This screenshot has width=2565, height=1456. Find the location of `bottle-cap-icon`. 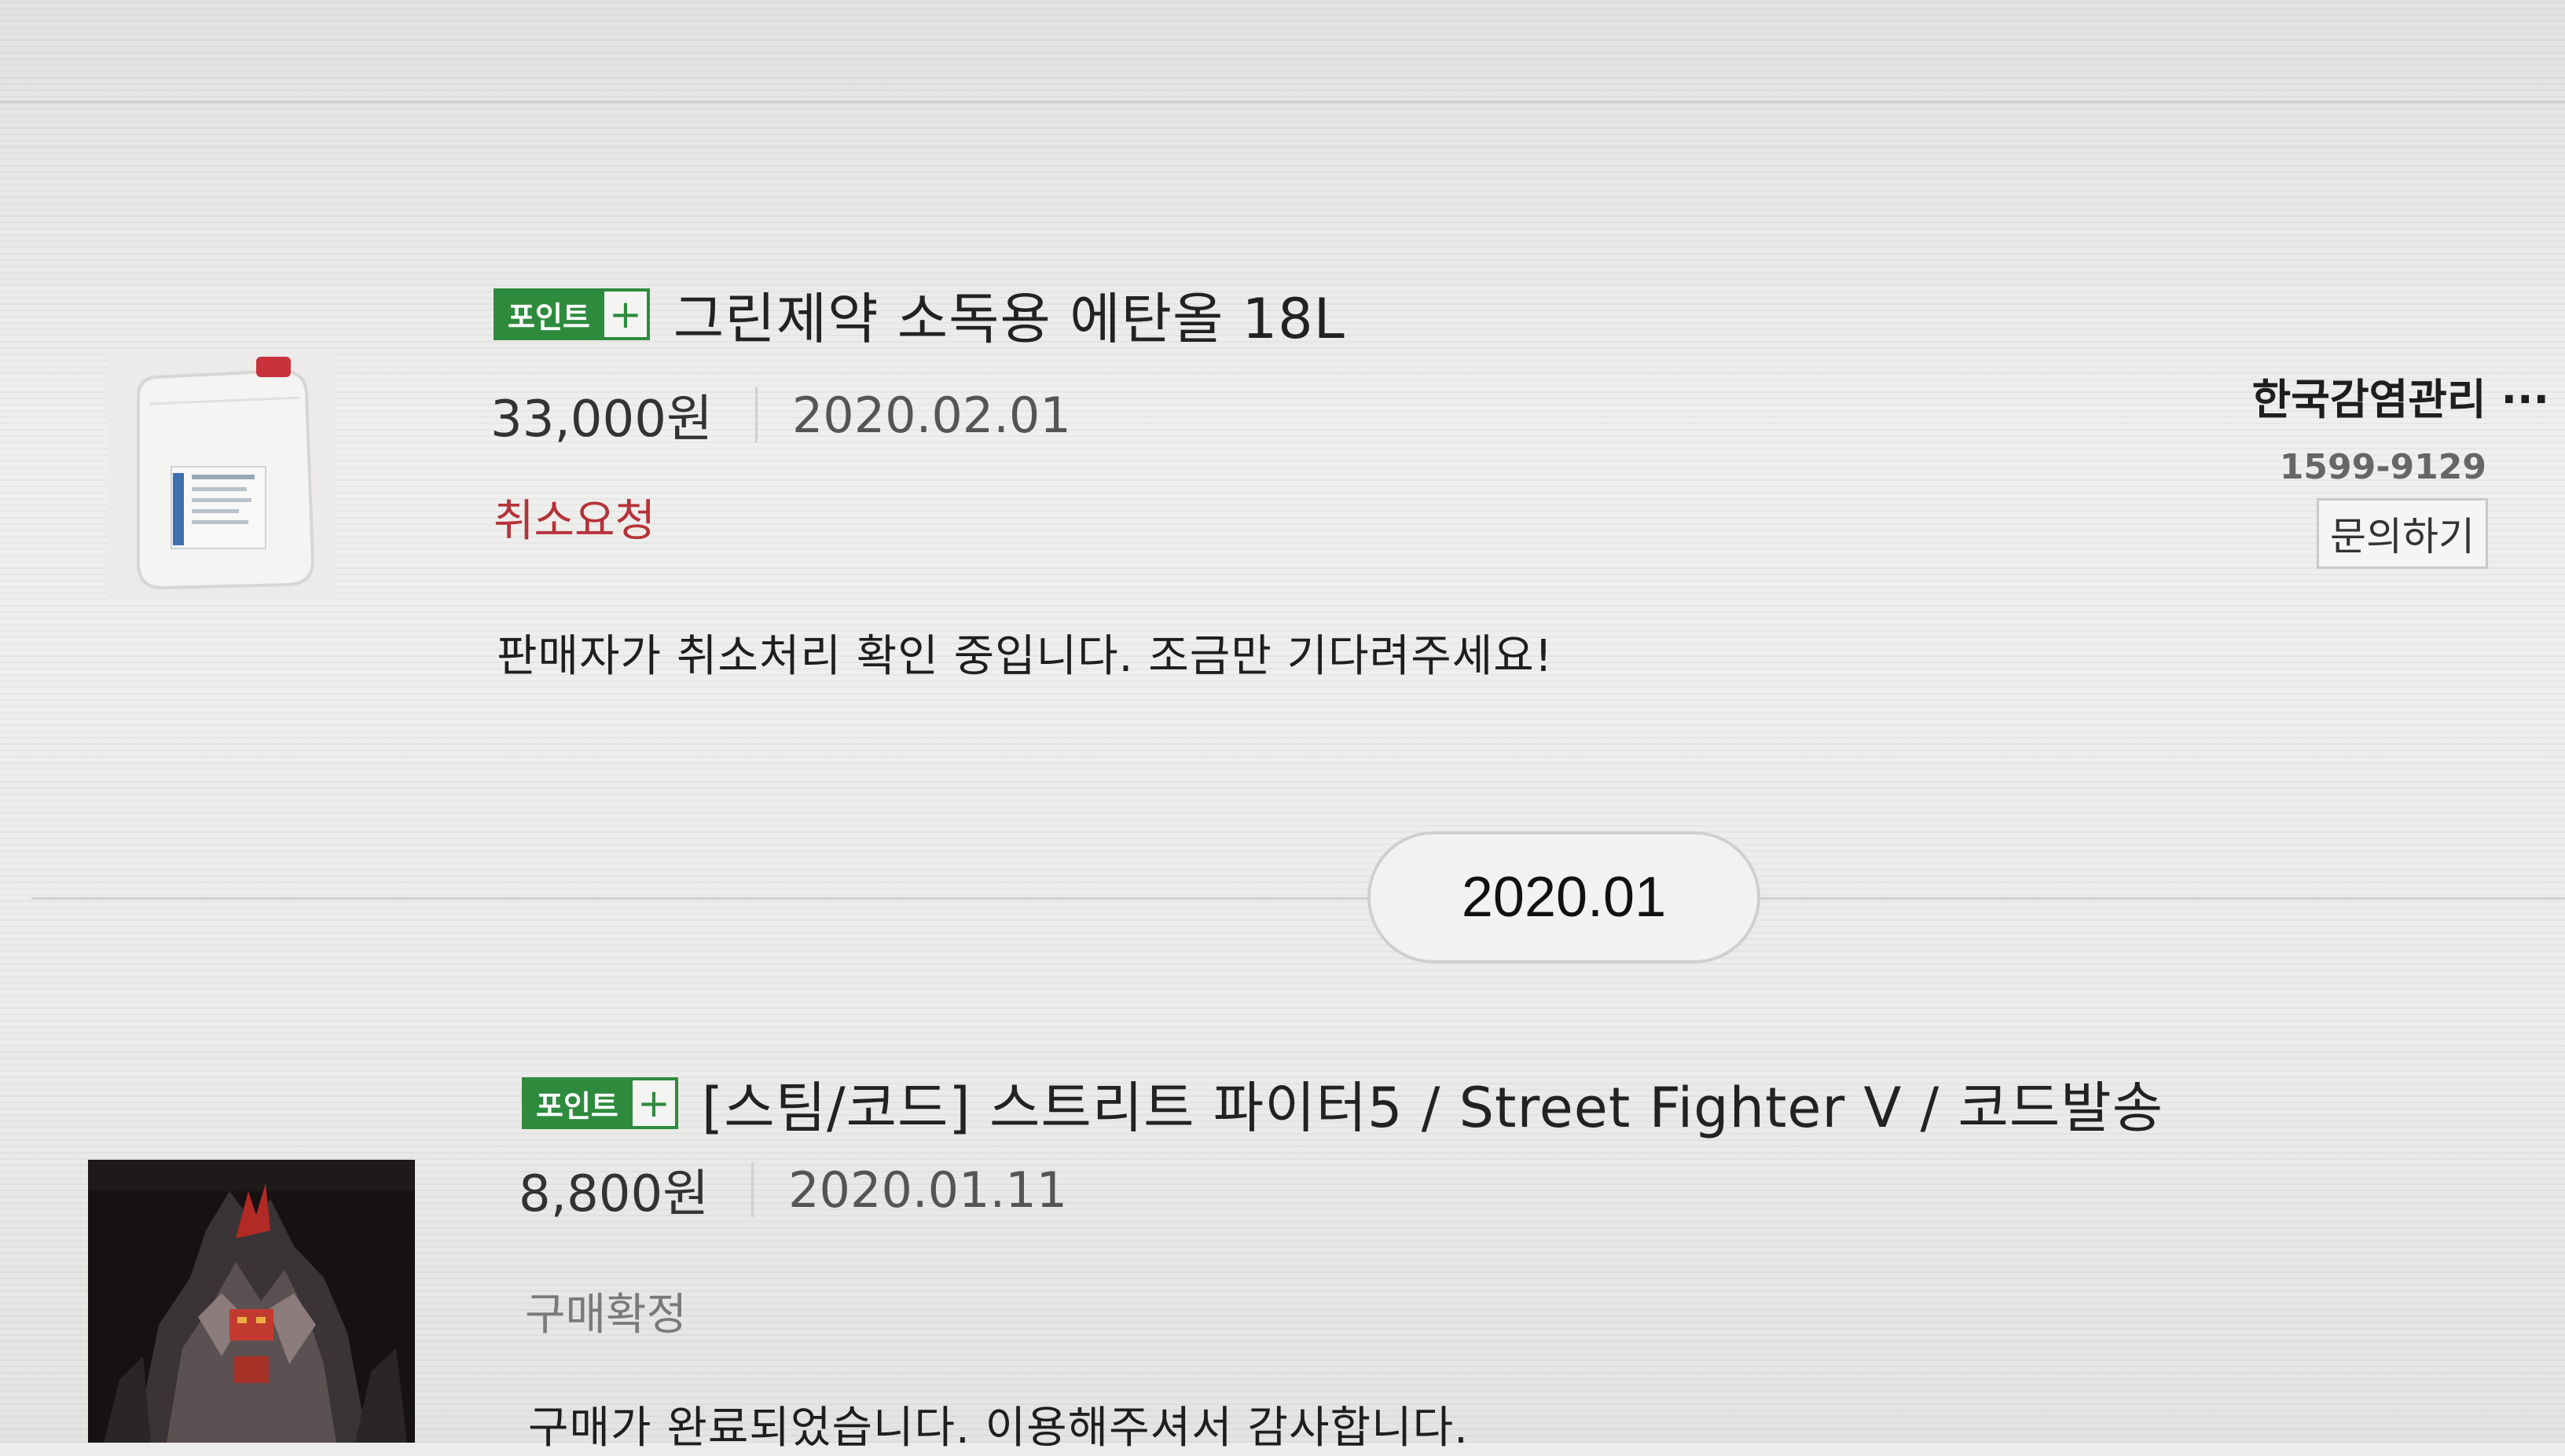

bottle-cap-icon is located at coordinates (274, 367).